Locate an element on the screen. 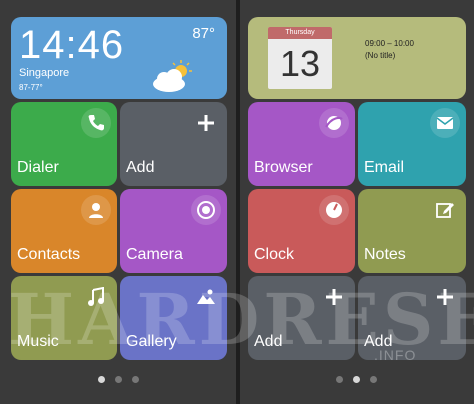  tile-label: Gallery is located at coordinates (151, 341).